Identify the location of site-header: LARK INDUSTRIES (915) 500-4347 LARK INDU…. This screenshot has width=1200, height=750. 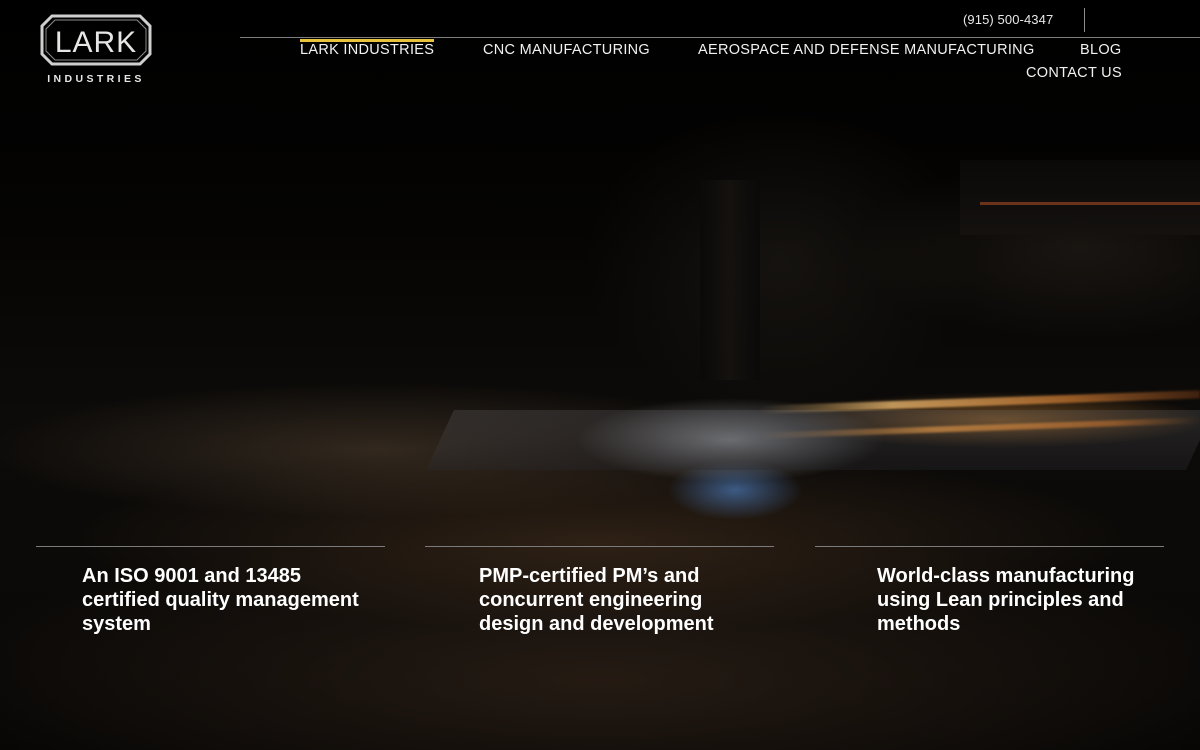
(600, 50).